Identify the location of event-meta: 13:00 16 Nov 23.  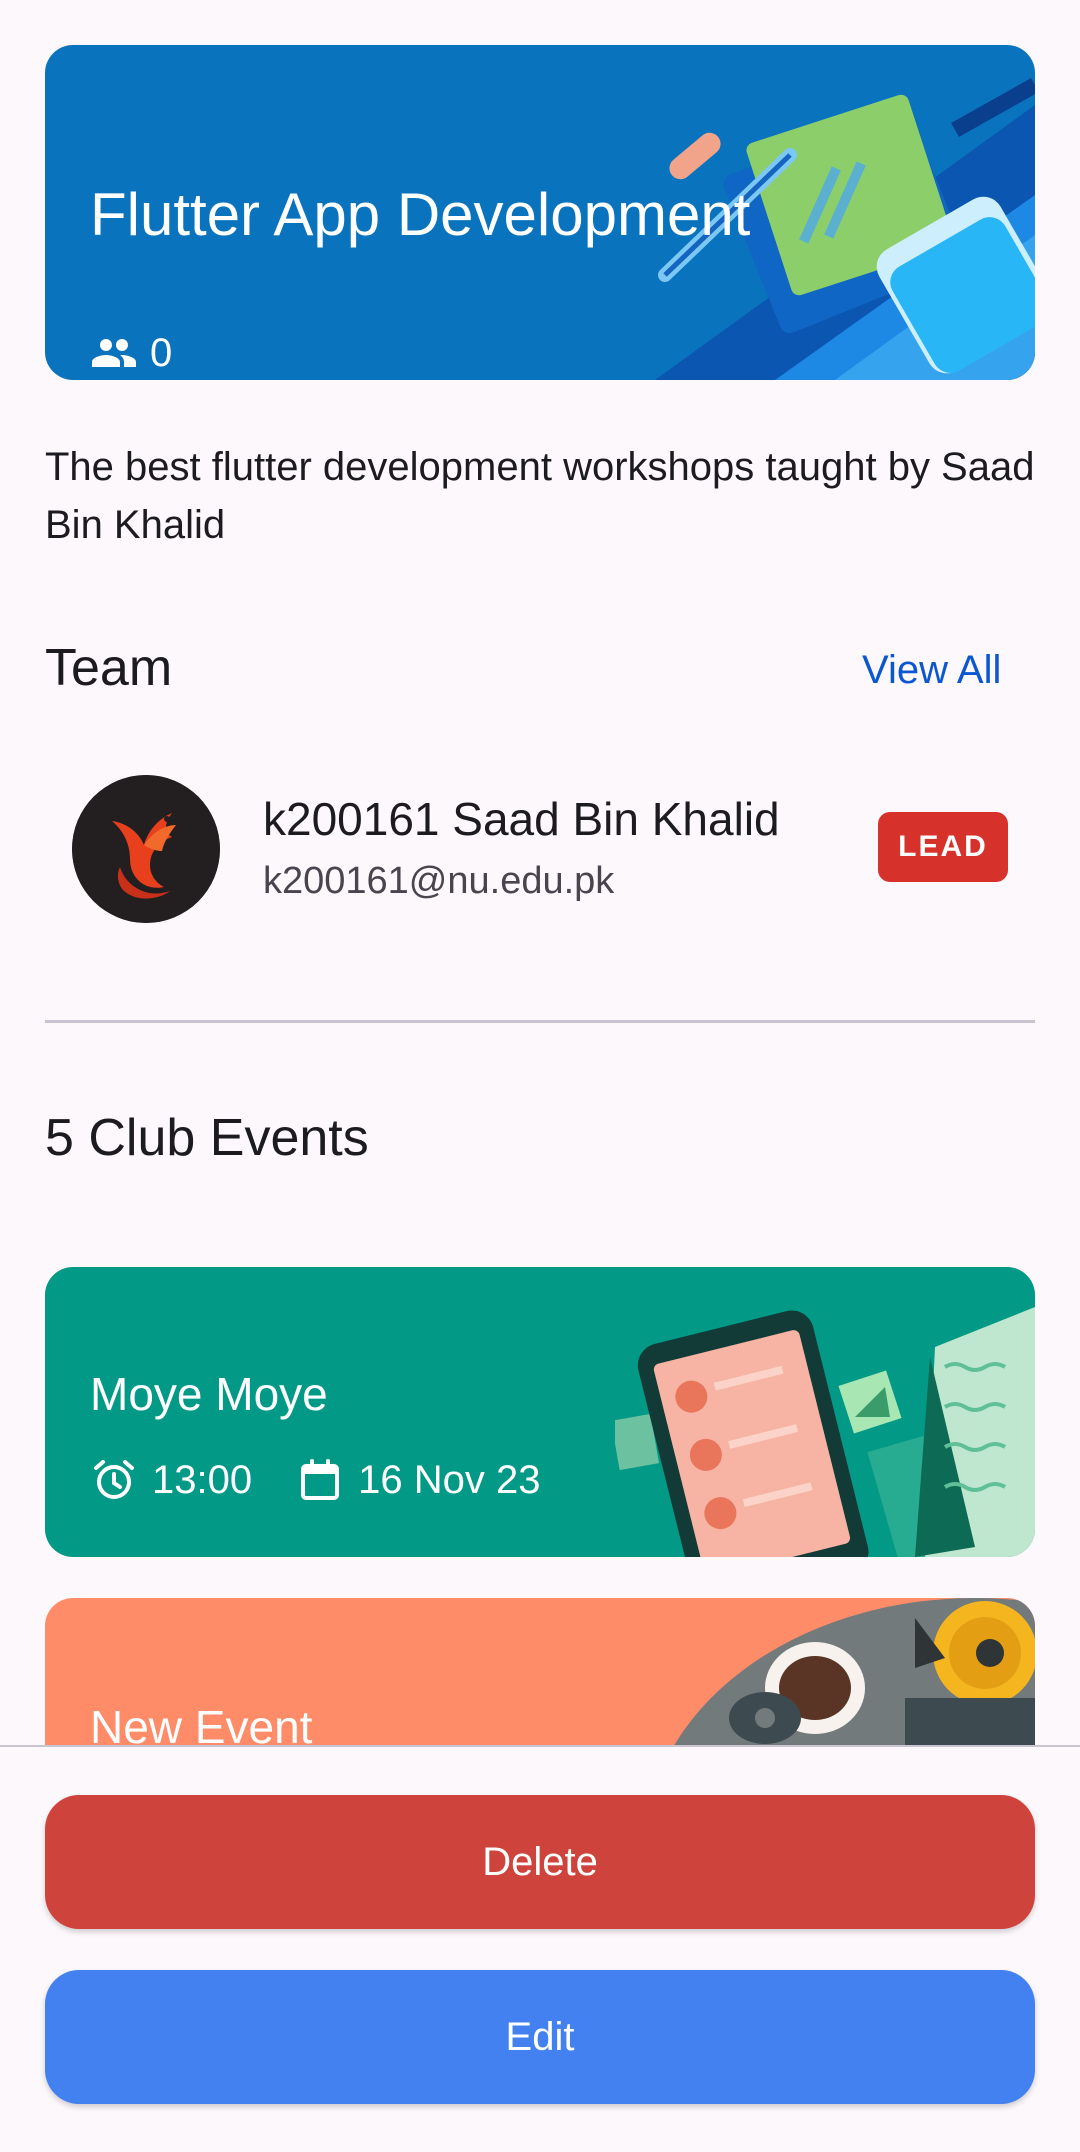
(337, 1480).